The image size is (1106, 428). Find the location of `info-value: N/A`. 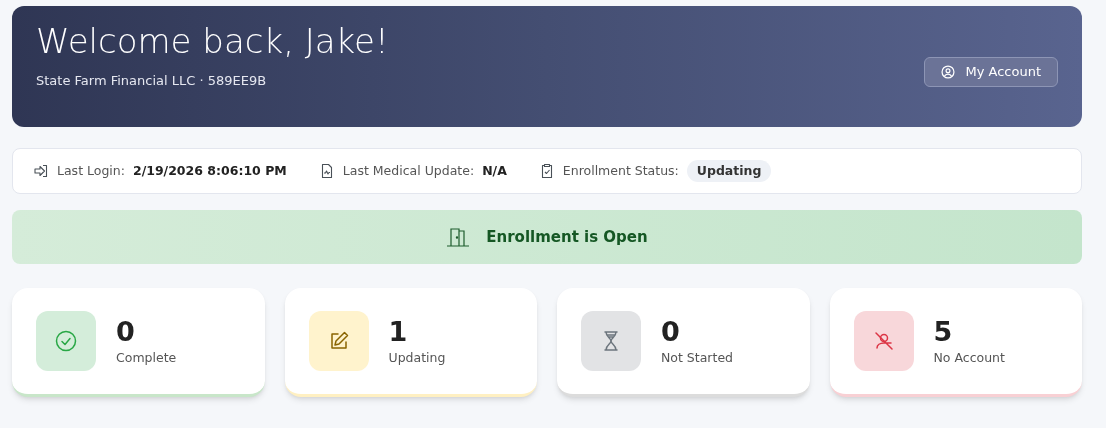

info-value: N/A is located at coordinates (494, 170).